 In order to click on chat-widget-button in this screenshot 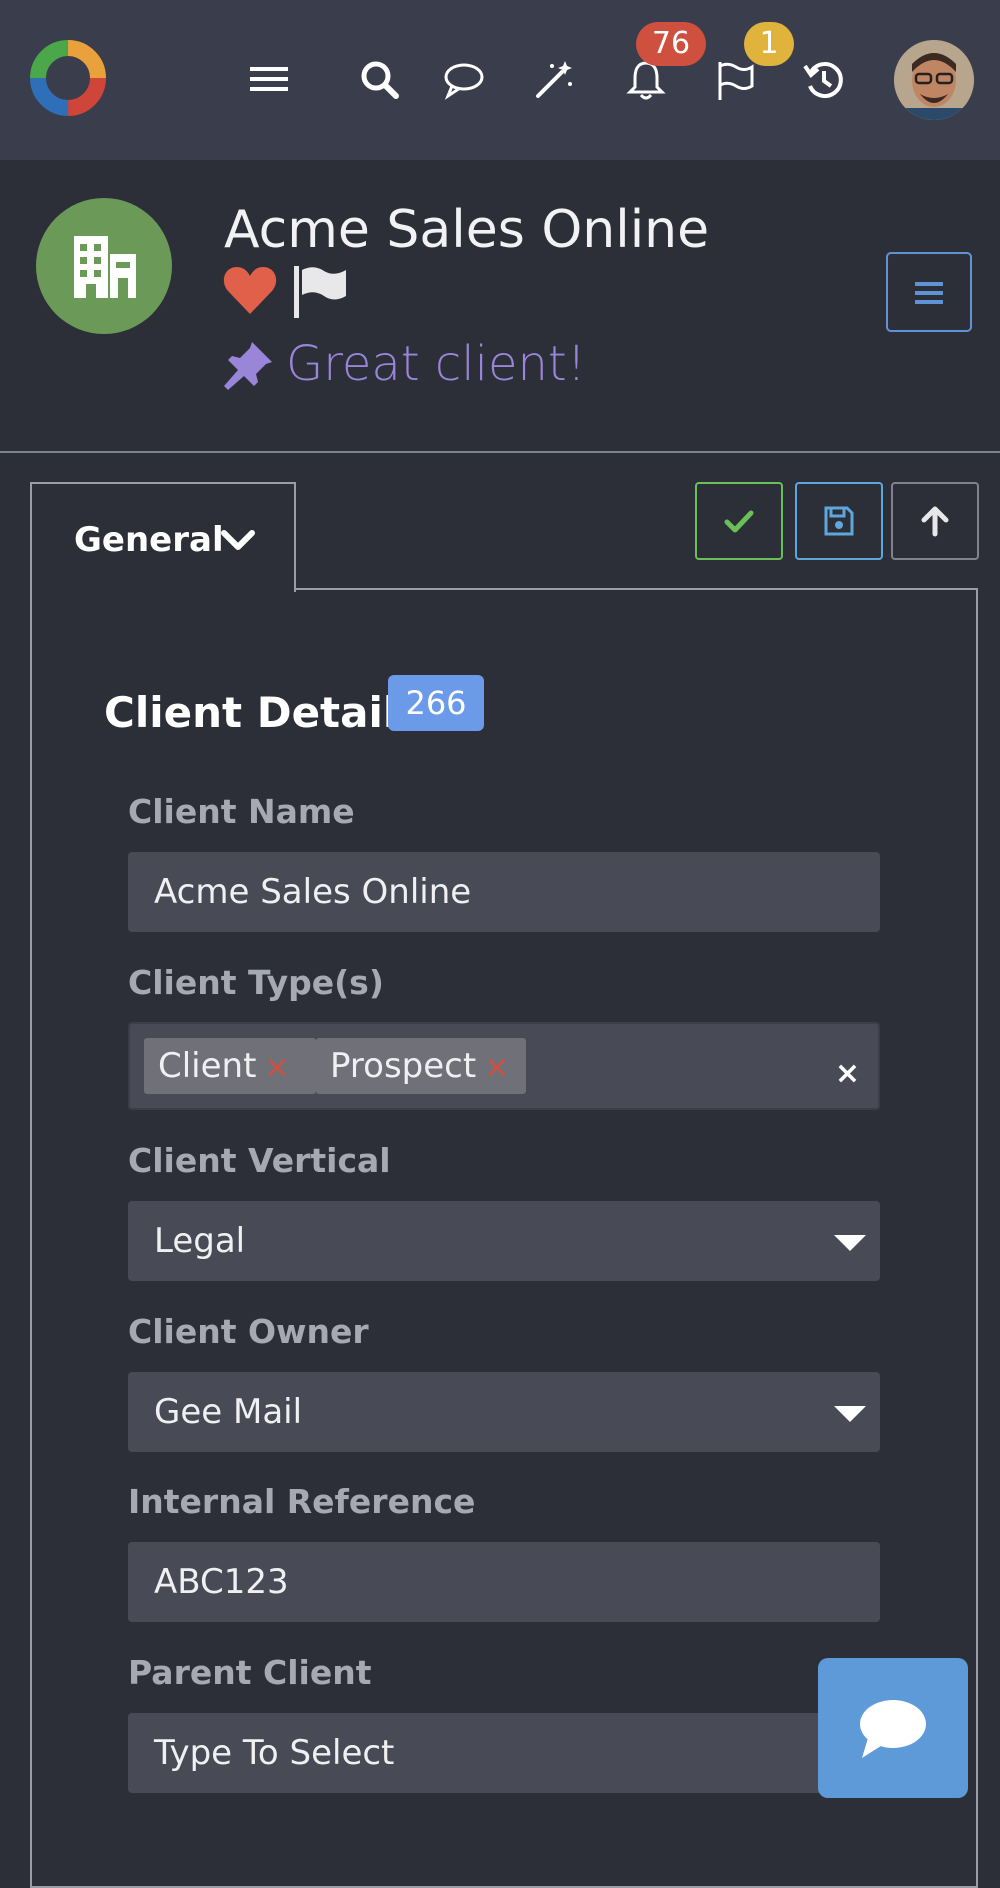, I will do `click(893, 1728)`.